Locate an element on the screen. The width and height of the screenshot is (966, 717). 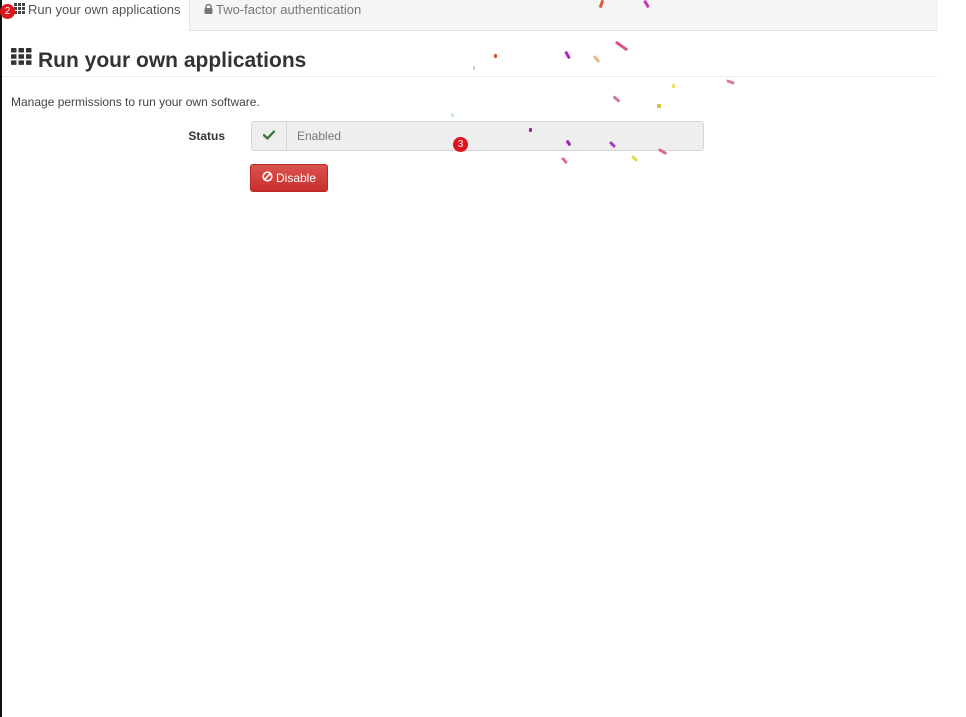
status-addon is located at coordinates (269, 136).